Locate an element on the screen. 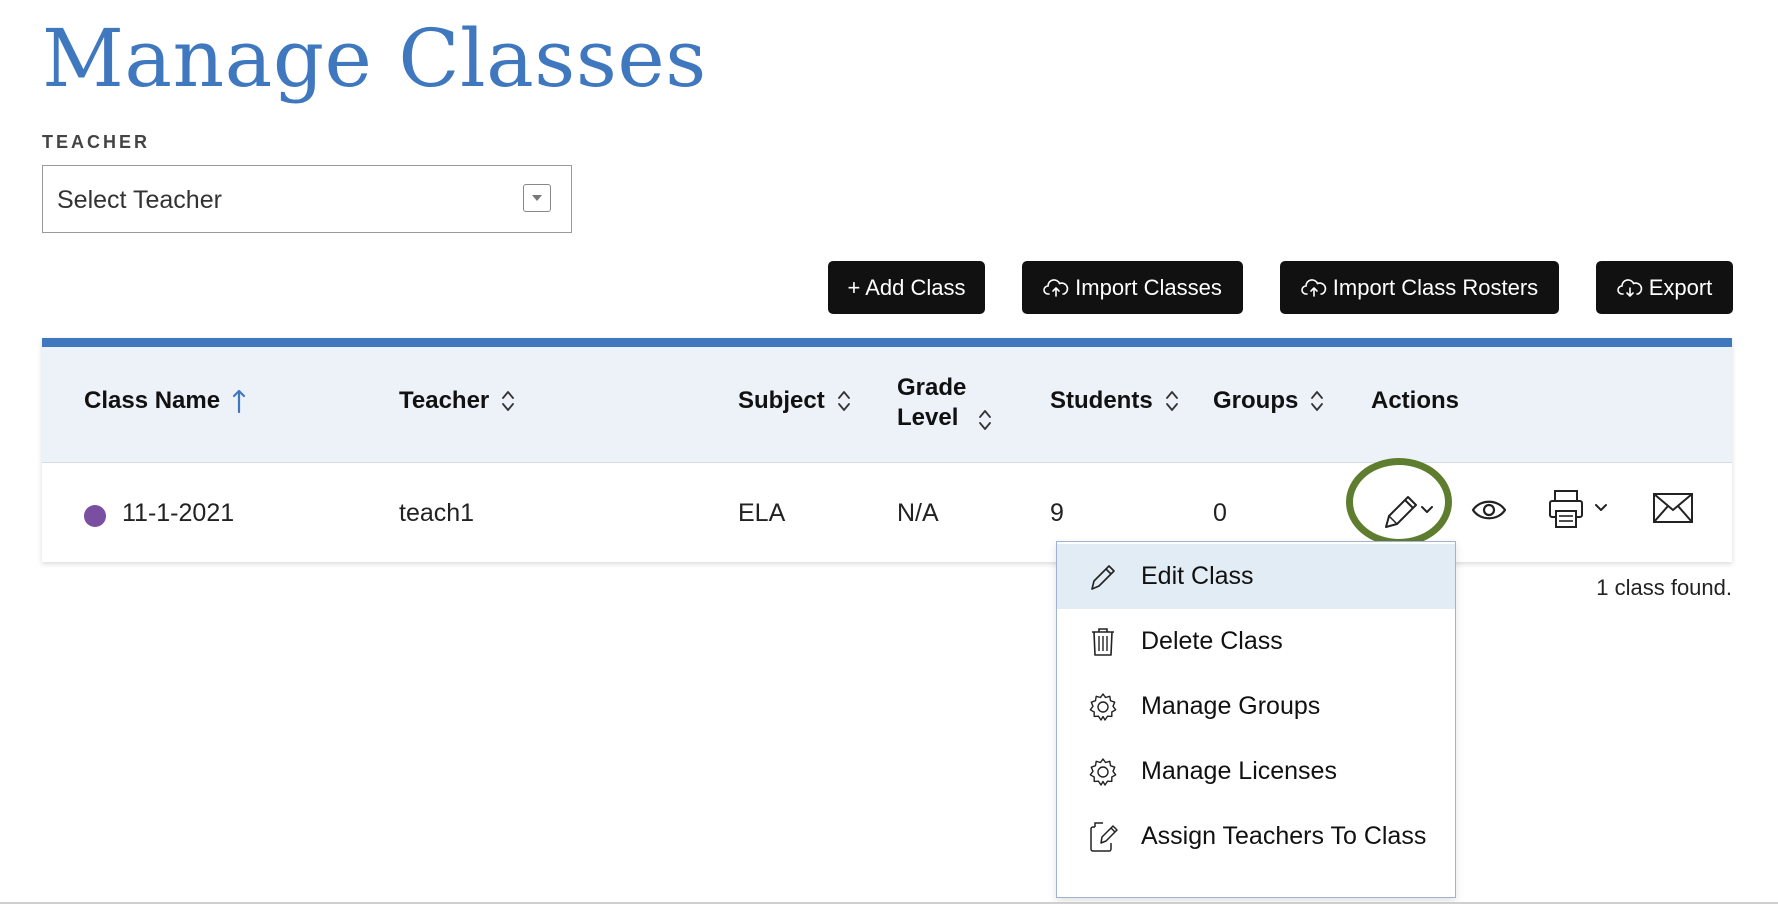 The image size is (1778, 904). column-header-teacher: Teacher is located at coordinates (457, 401).